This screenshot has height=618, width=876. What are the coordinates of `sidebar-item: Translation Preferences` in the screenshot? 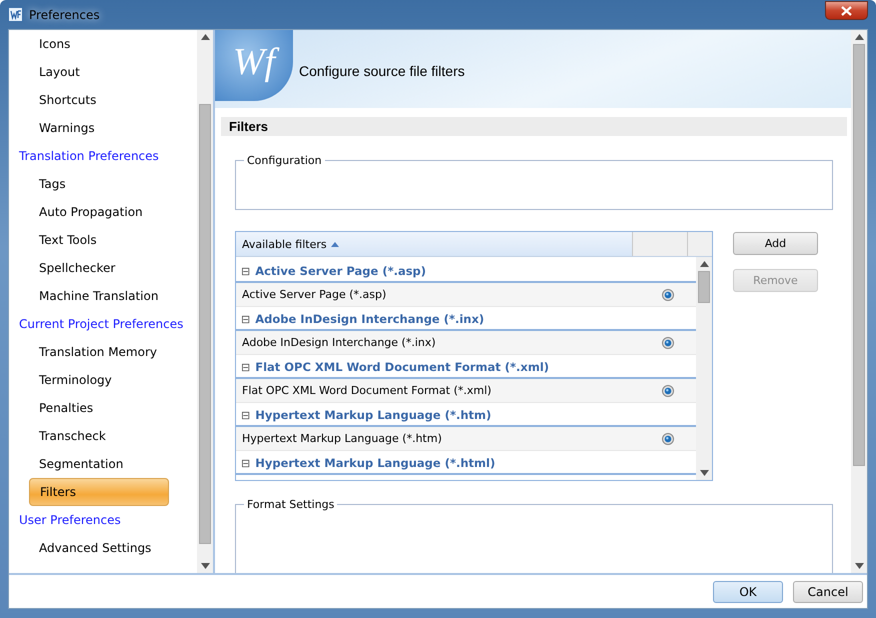 It's located at (103, 156).